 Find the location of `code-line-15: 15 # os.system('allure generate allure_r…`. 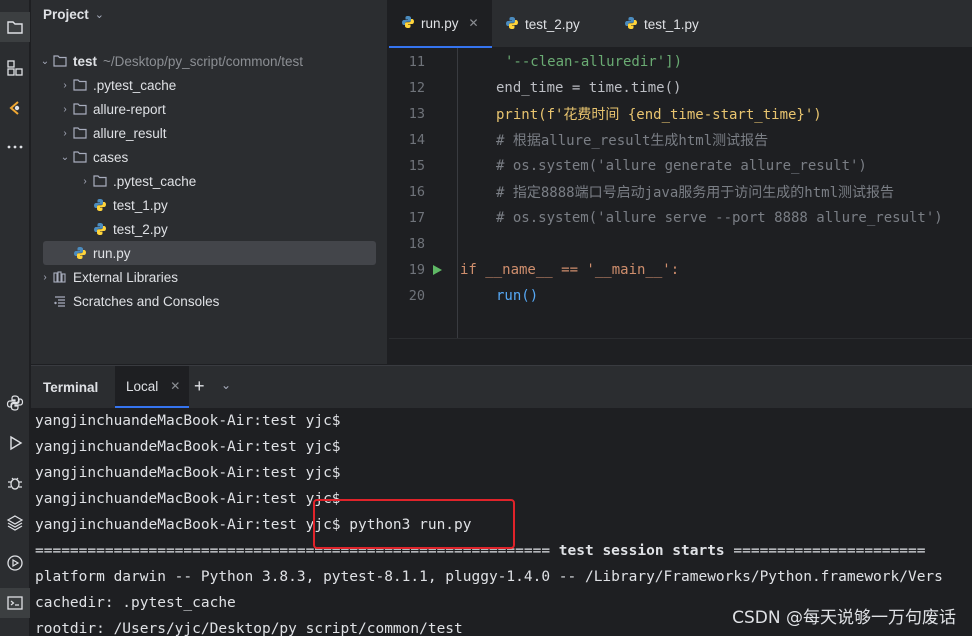

code-line-15: 15 # os.system('allure generate allure_r… is located at coordinates (628, 166).